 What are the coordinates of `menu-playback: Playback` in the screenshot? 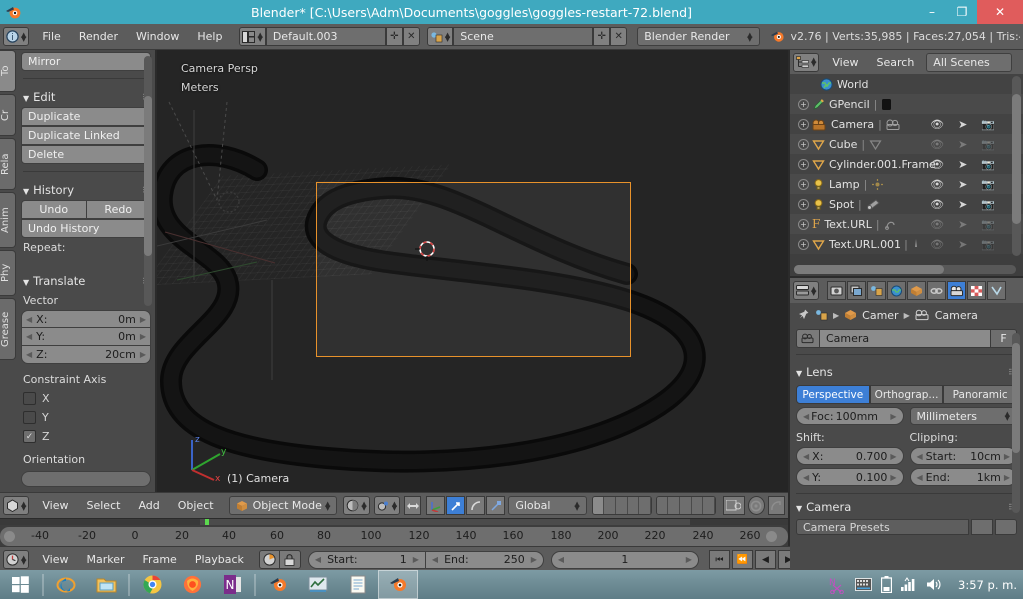 It's located at (219, 559).